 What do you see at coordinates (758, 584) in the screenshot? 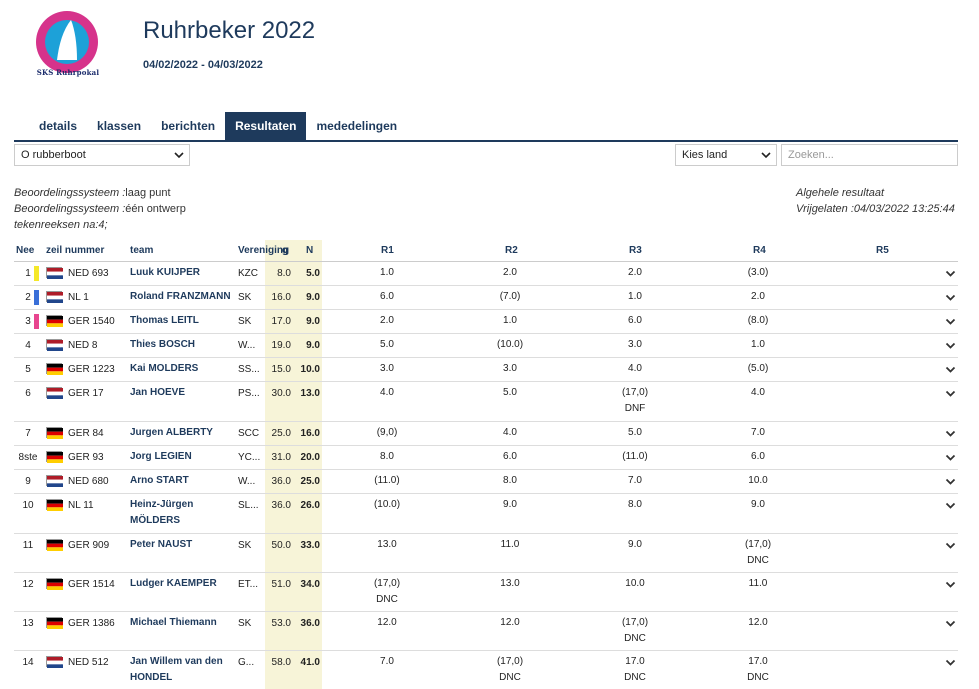
I see `r4-cell: 11.0` at bounding box center [758, 584].